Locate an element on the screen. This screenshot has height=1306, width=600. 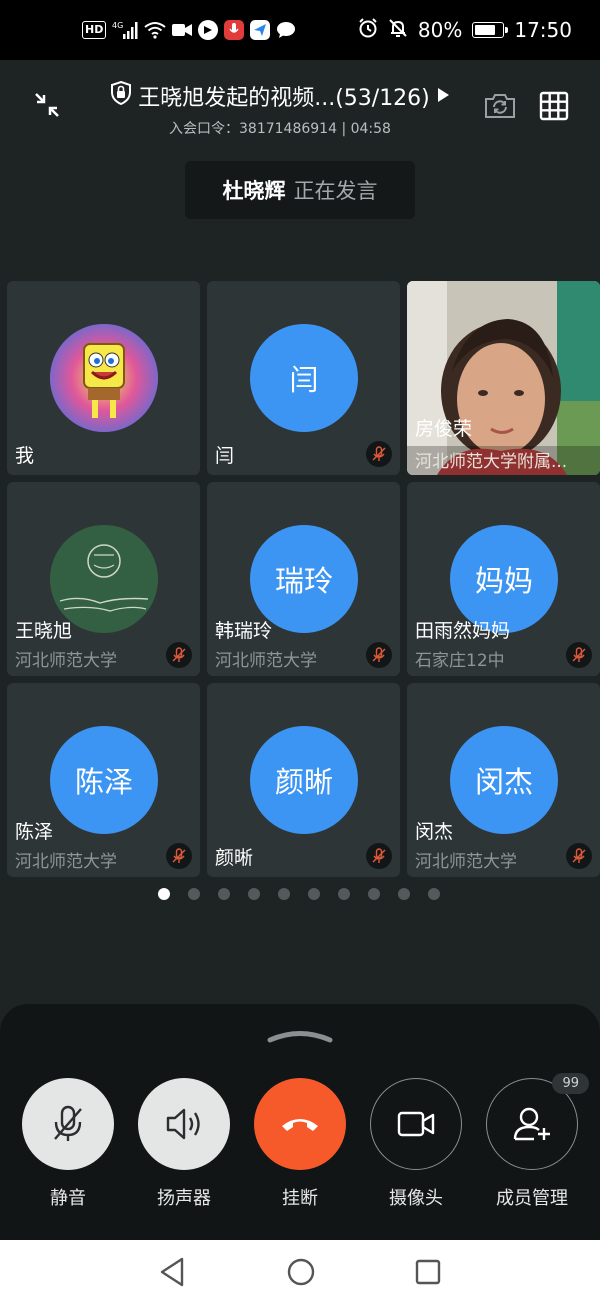
participant-tile: 我 is located at coordinates (103, 378).